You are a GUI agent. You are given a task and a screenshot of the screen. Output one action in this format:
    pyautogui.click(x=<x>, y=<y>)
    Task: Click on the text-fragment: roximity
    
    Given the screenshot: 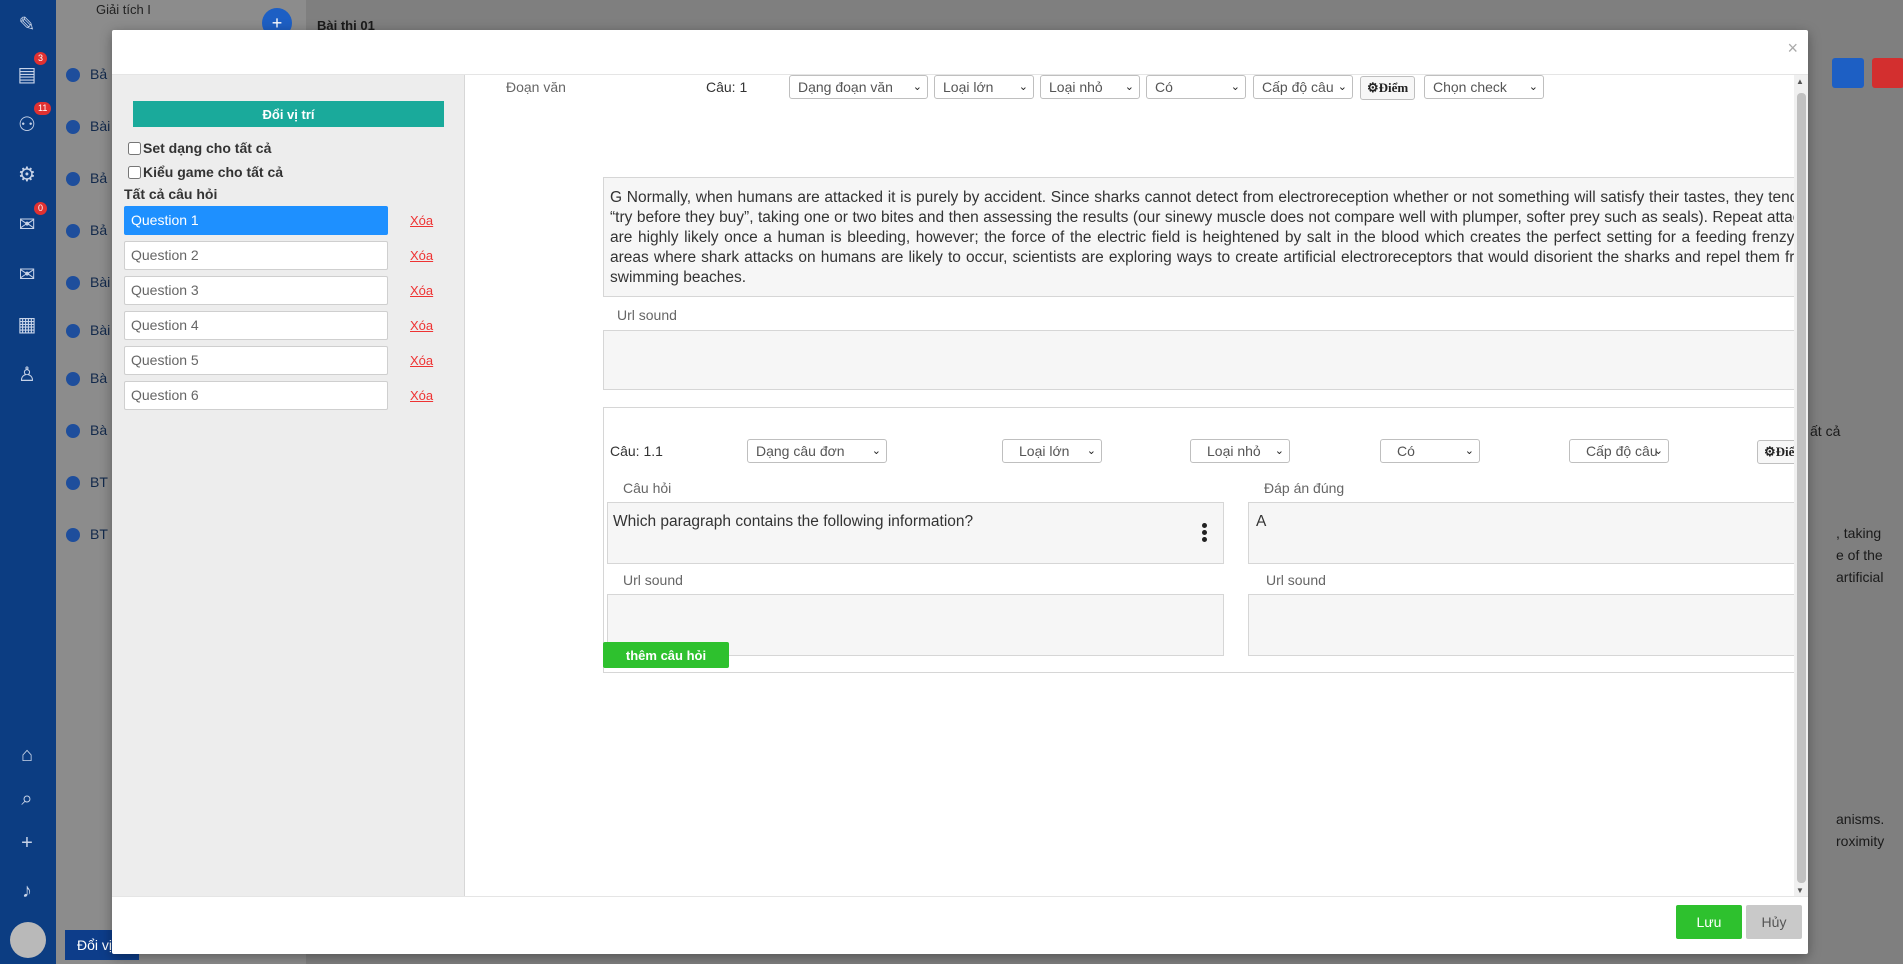 What is the action you would take?
    pyautogui.click(x=1860, y=841)
    